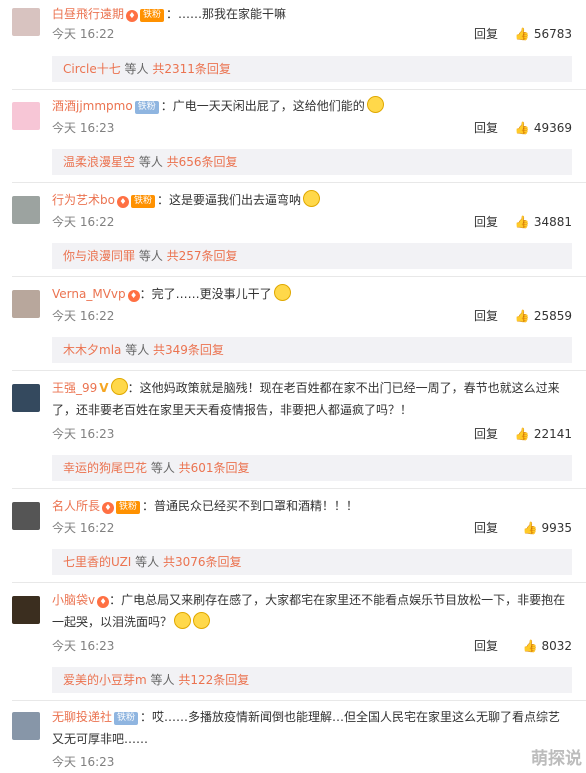  I want to click on sub-reply-count: 共257条回复, so click(202, 256).